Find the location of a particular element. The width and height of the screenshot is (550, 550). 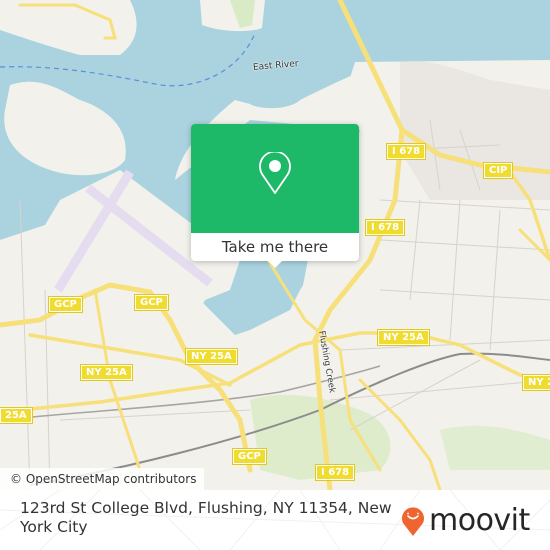

moovit-wordmark: moovit is located at coordinates (479, 520).